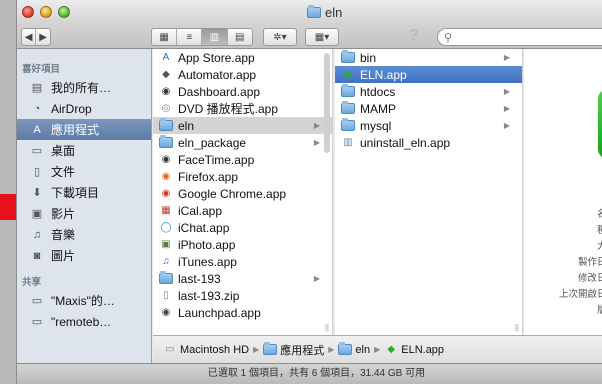 The height and width of the screenshot is (384, 602). Describe the element at coordinates (216, 57) in the screenshot. I see `file-name: App Store.app` at that location.